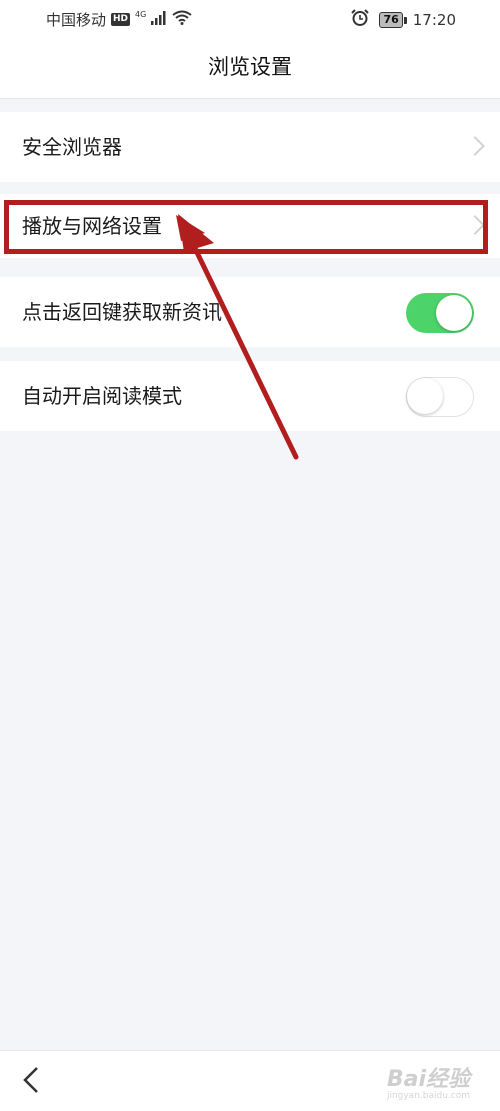 This screenshot has height=1111, width=500. I want to click on back-key-news-toggle, so click(440, 313).